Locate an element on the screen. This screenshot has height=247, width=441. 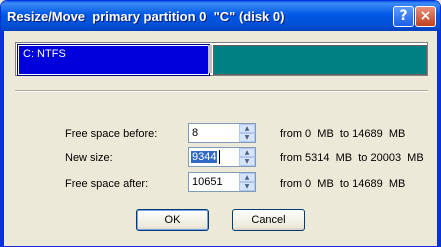
partition-c-block: C: NTFS is located at coordinates (113, 60).